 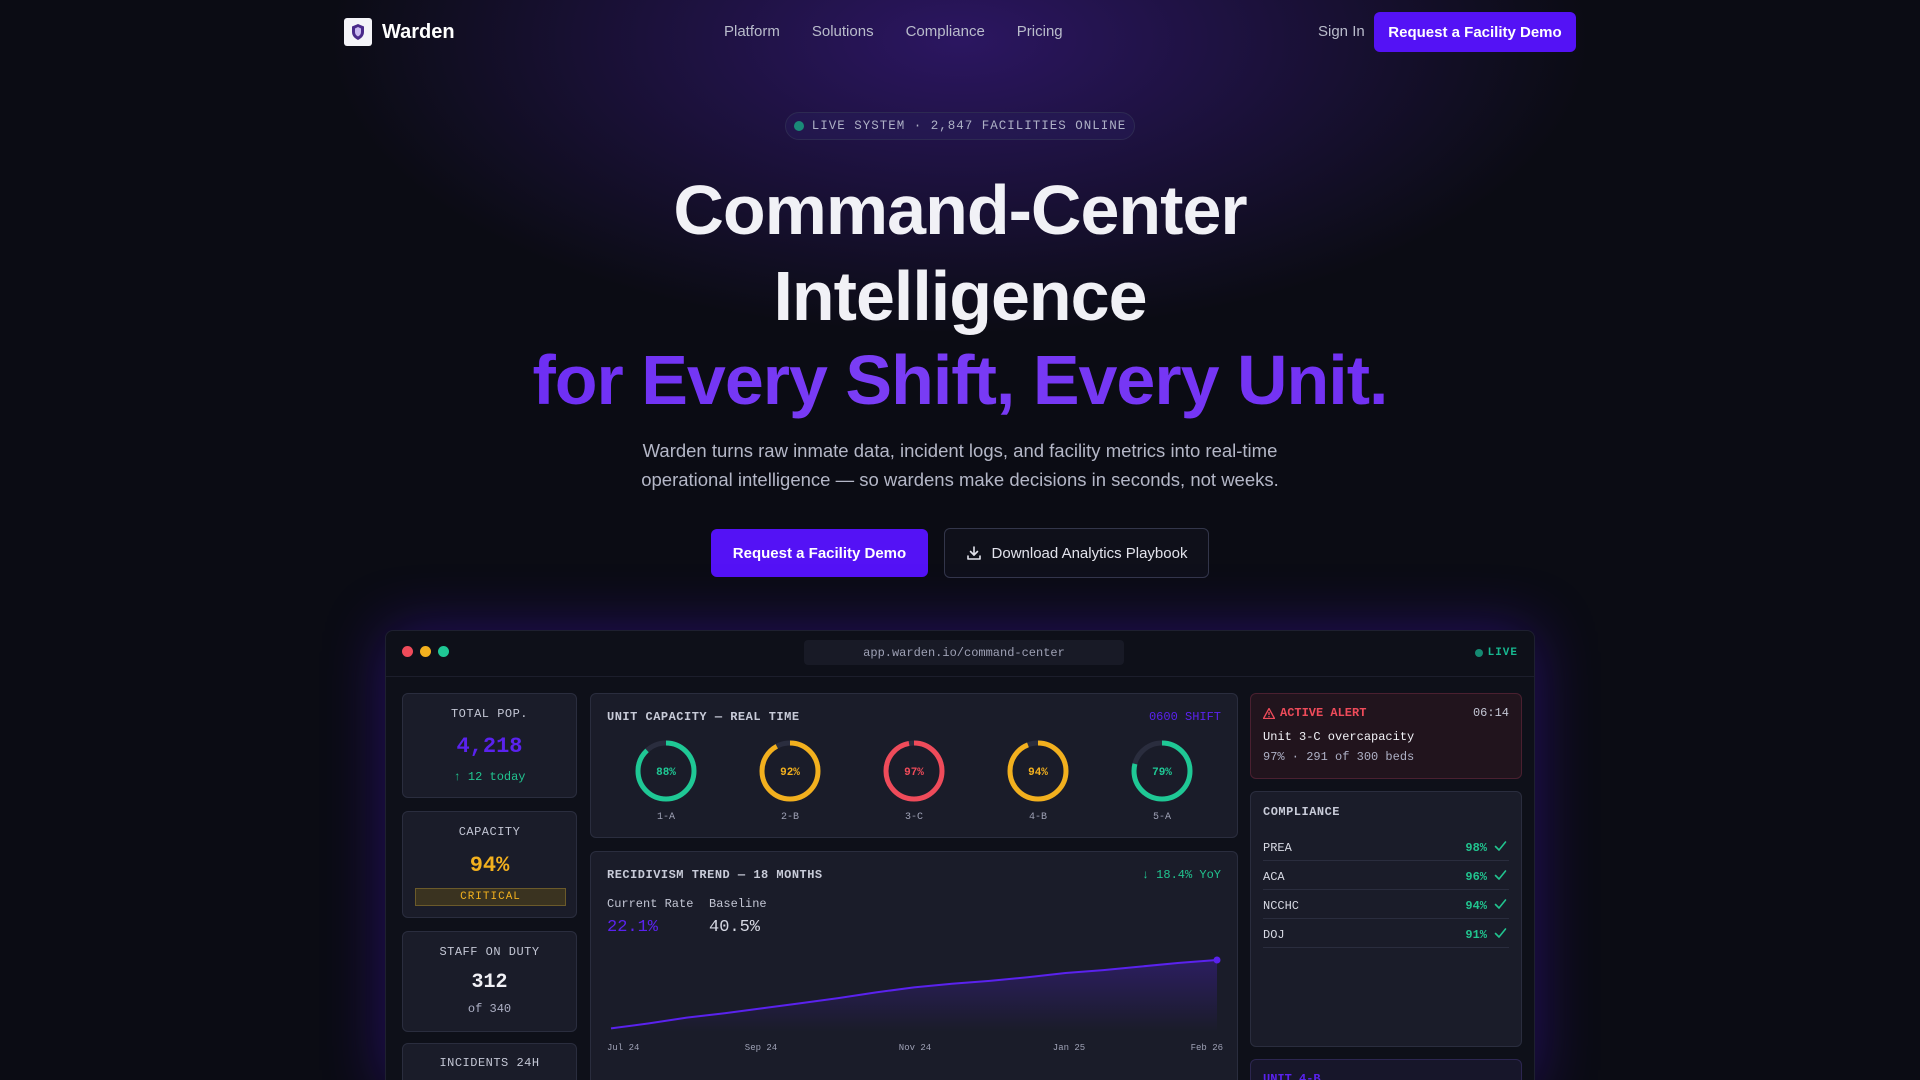 What do you see at coordinates (703, 717) in the screenshot?
I see `unit-capacity-title: UNIT CAPACITY — REAL TIME` at bounding box center [703, 717].